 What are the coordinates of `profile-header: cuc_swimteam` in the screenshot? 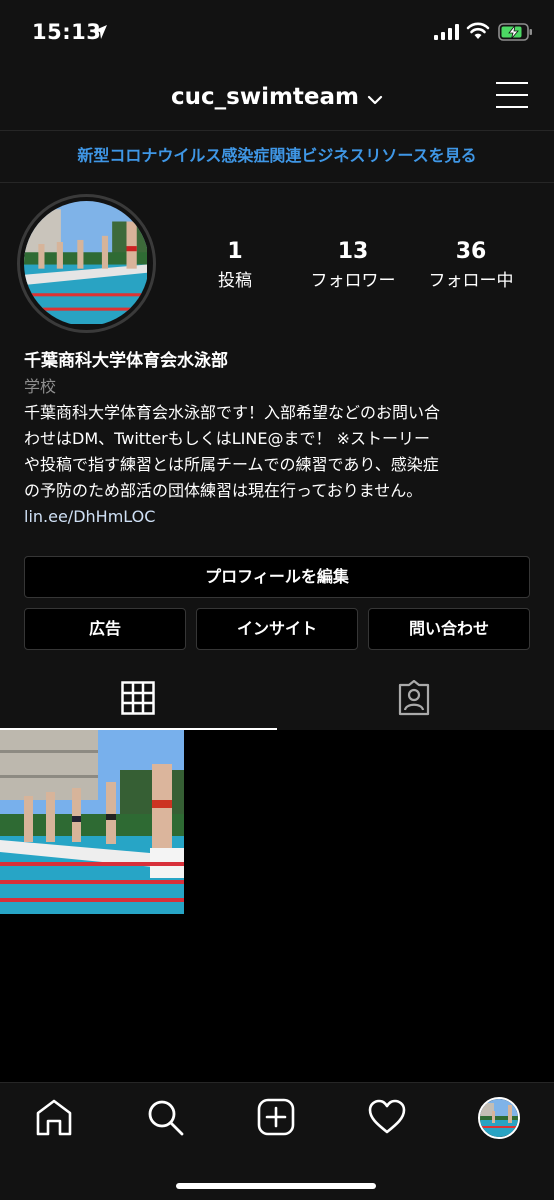 It's located at (277, 99).